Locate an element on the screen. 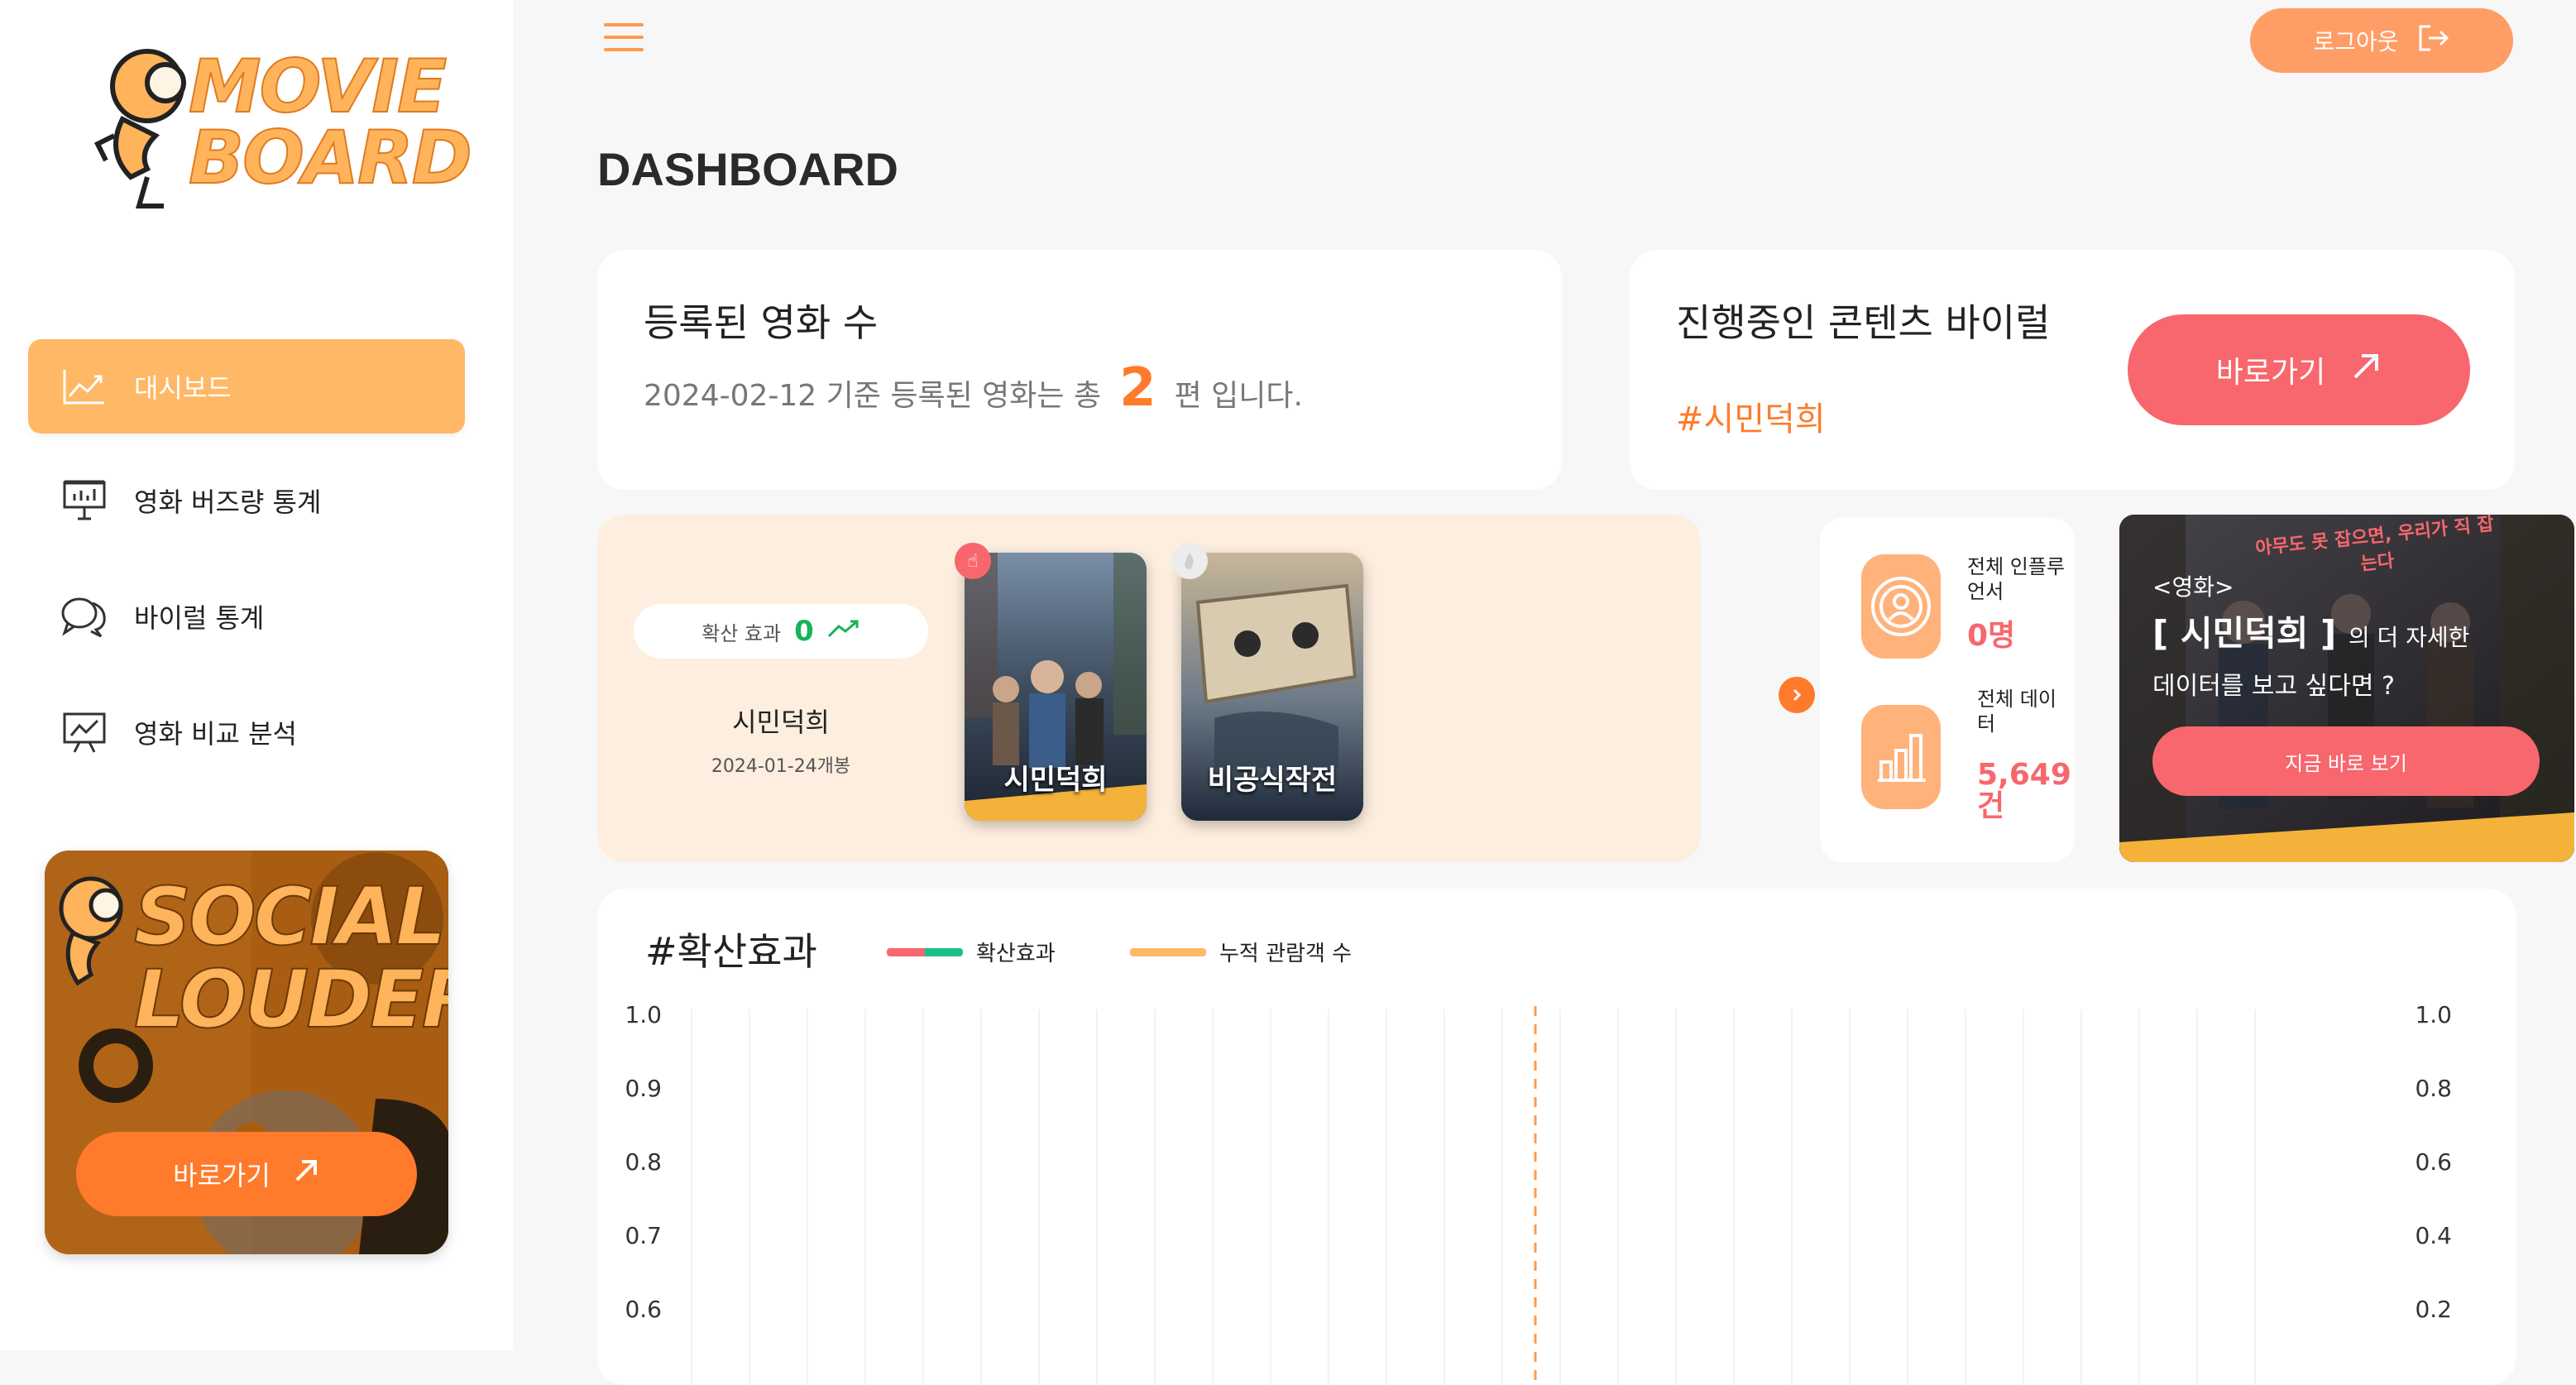 The height and width of the screenshot is (1385, 2576). pointer-hand-icon: ☝ is located at coordinates (973, 561).